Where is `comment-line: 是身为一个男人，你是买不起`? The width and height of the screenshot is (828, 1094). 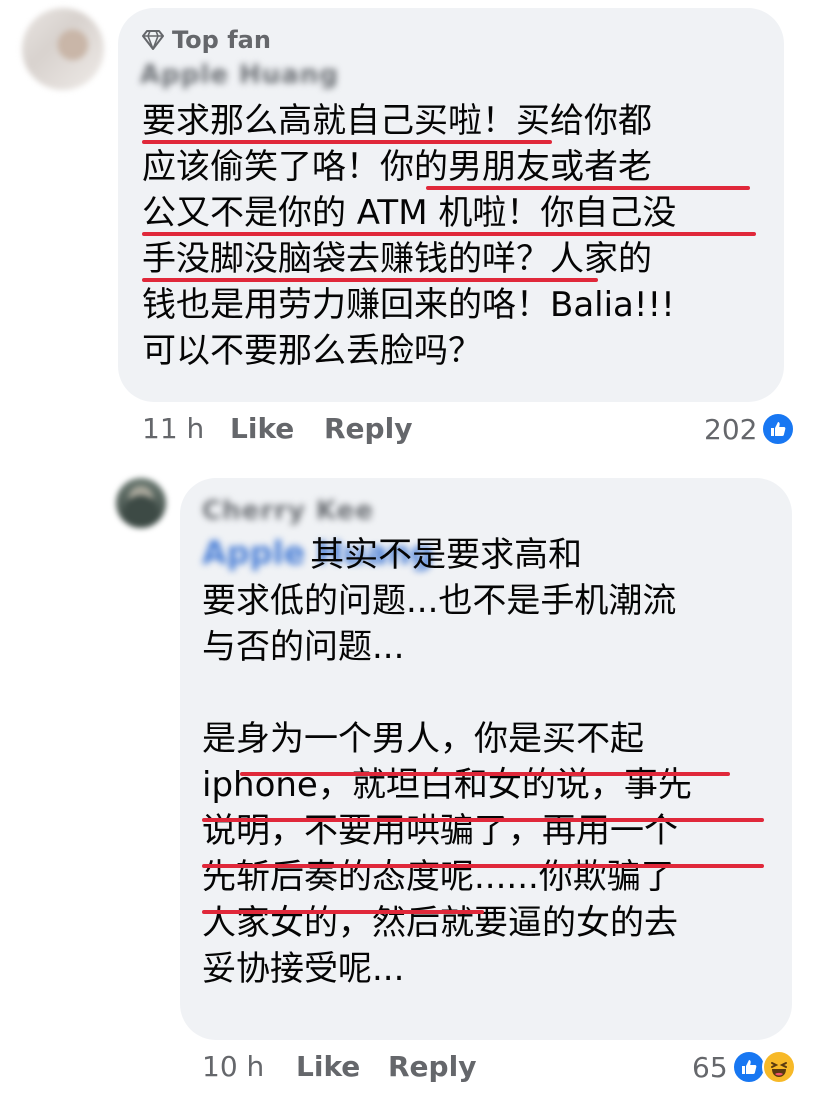
comment-line: 是身为一个男人，你是买不起 is located at coordinates (423, 739).